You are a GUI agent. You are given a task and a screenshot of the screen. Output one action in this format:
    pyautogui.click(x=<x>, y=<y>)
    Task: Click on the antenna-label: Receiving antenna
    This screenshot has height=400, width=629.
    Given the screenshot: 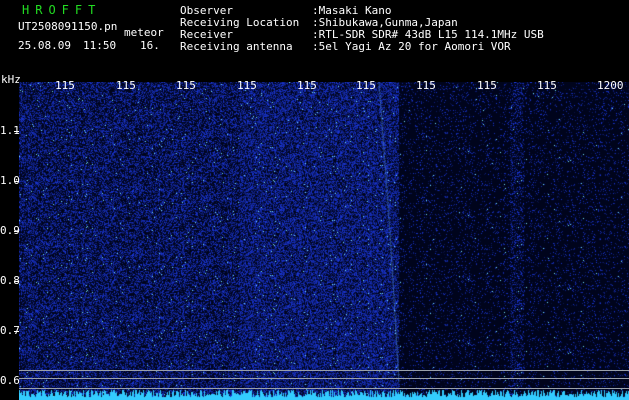 What is the action you would take?
    pyautogui.click(x=236, y=46)
    